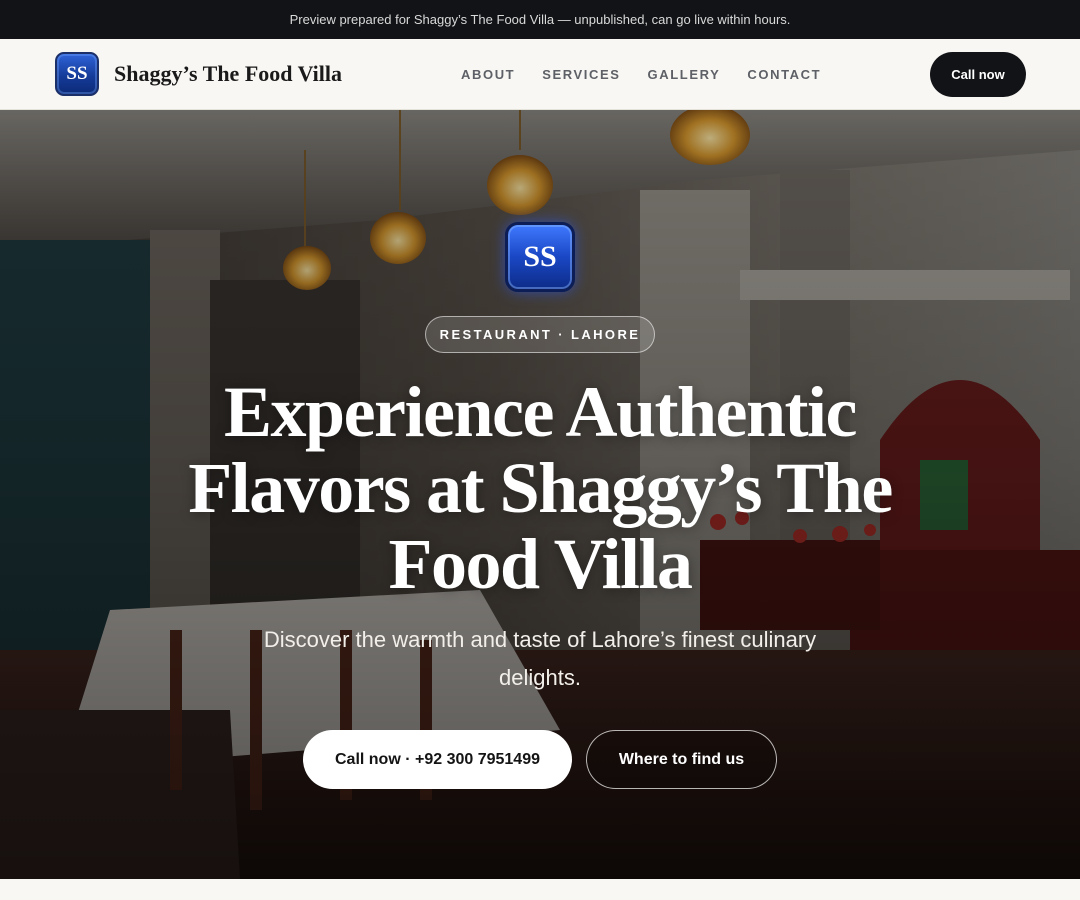  What do you see at coordinates (540, 889) in the screenshot?
I see `next-section-edge` at bounding box center [540, 889].